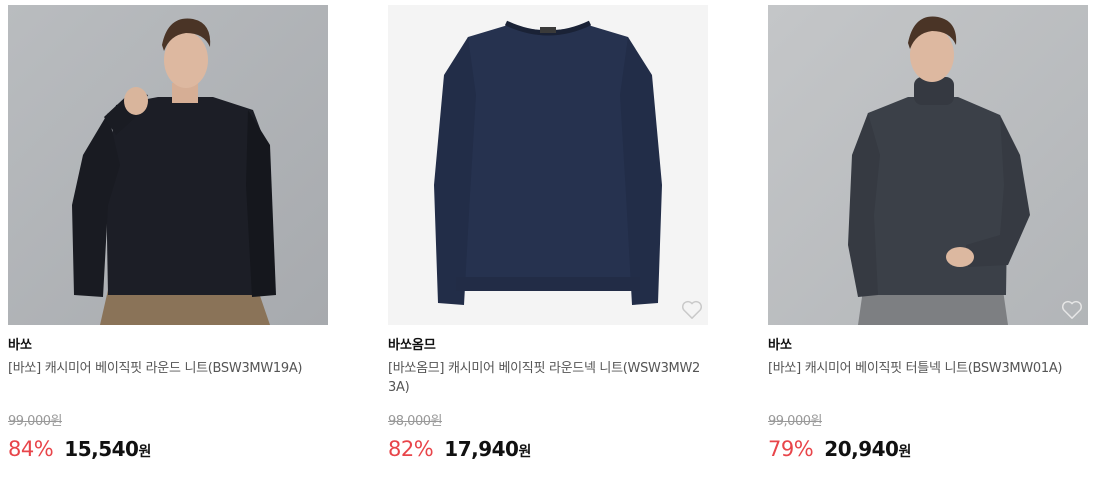  What do you see at coordinates (548, 346) in the screenshot?
I see `brand-name: 바쏘옴므` at bounding box center [548, 346].